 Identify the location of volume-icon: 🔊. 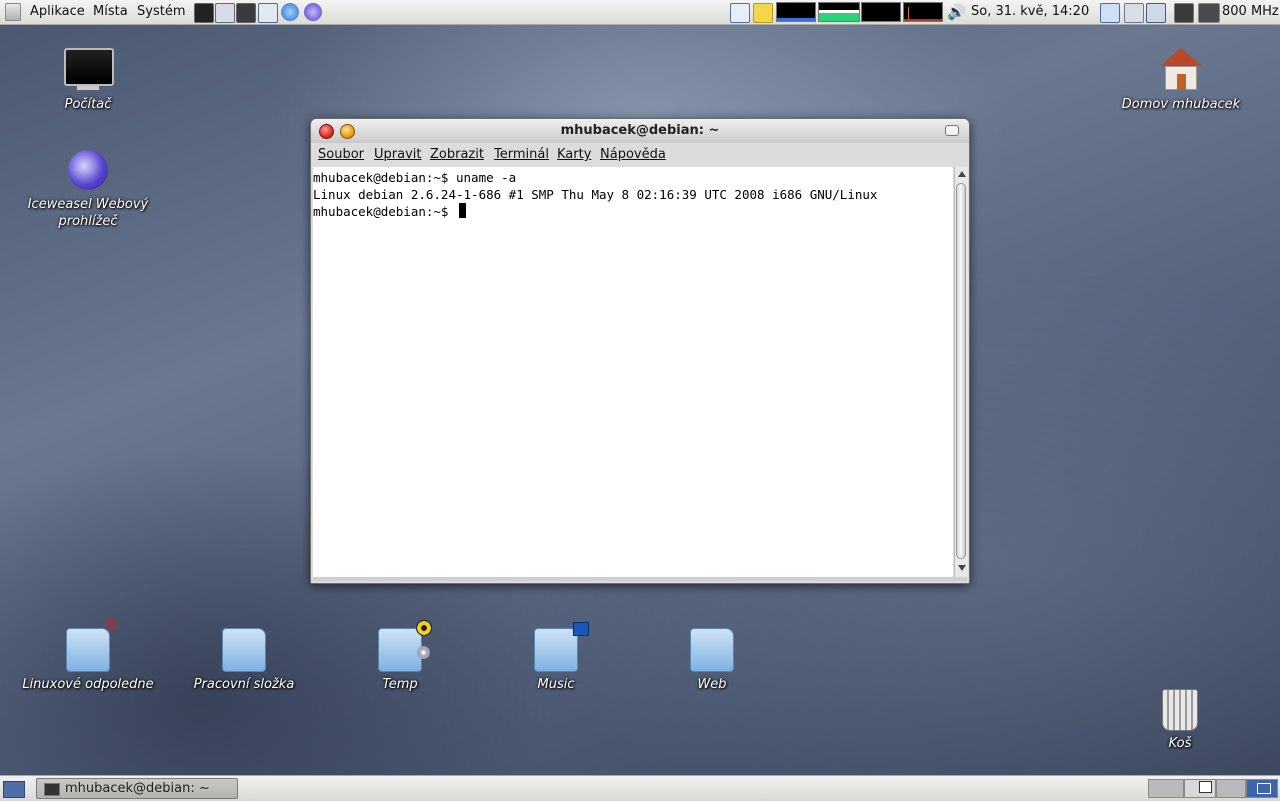
(956, 12).